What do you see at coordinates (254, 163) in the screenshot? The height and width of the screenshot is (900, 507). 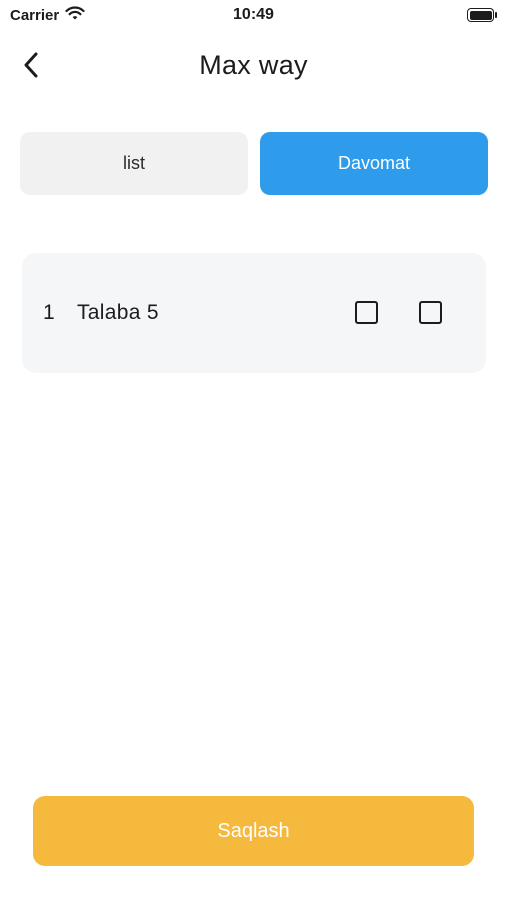 I see `segmented-tabs: list Davomat` at bounding box center [254, 163].